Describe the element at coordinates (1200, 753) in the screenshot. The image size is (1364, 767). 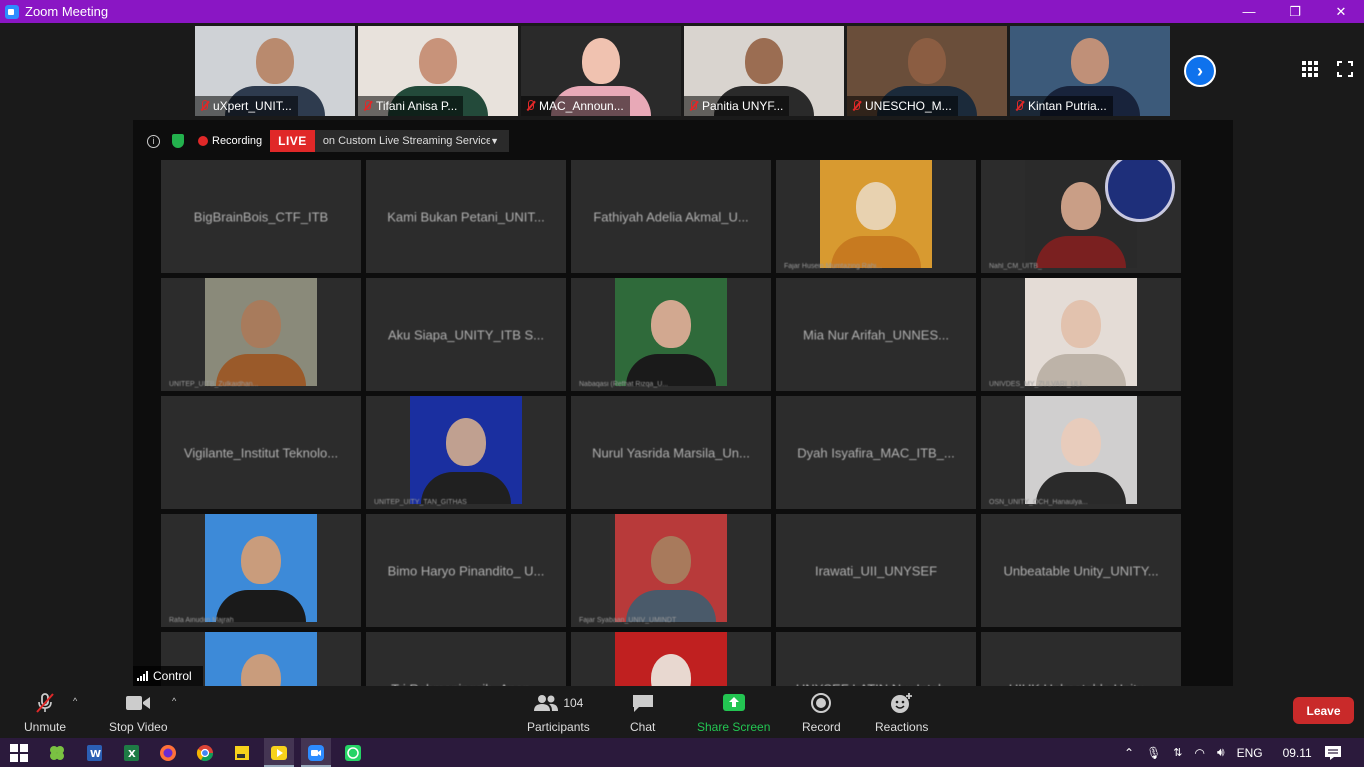
I see `wifi-icon: ◠` at that location.